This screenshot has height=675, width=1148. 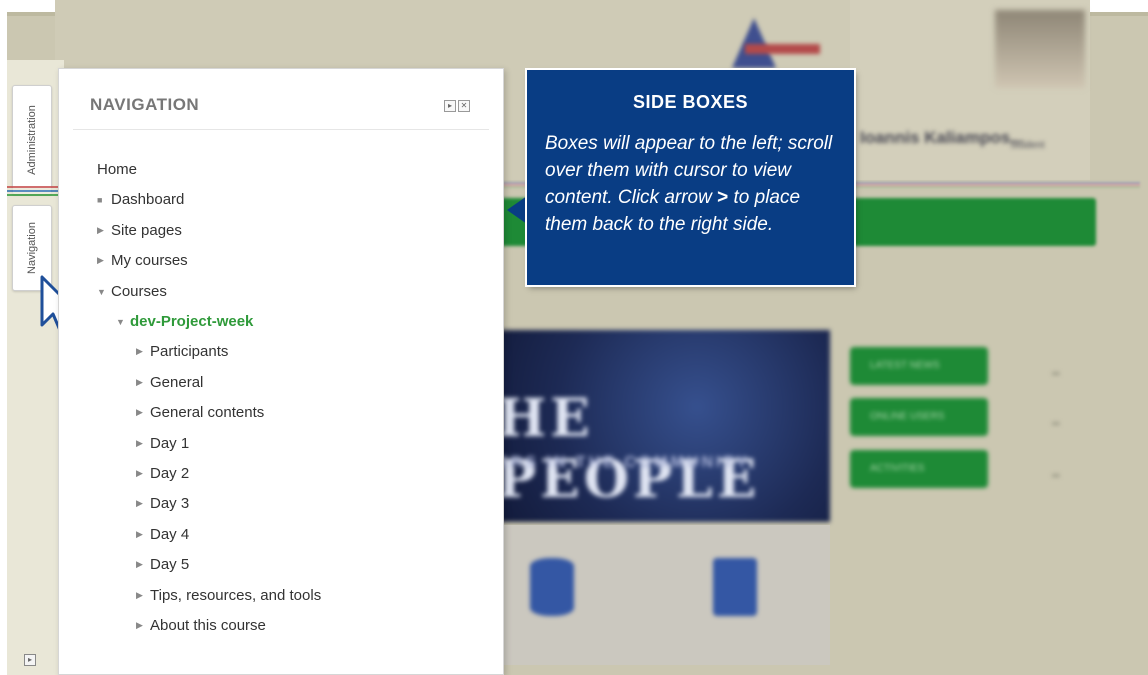 I want to click on nav-item: ▼ Courses, so click(x=132, y=291).